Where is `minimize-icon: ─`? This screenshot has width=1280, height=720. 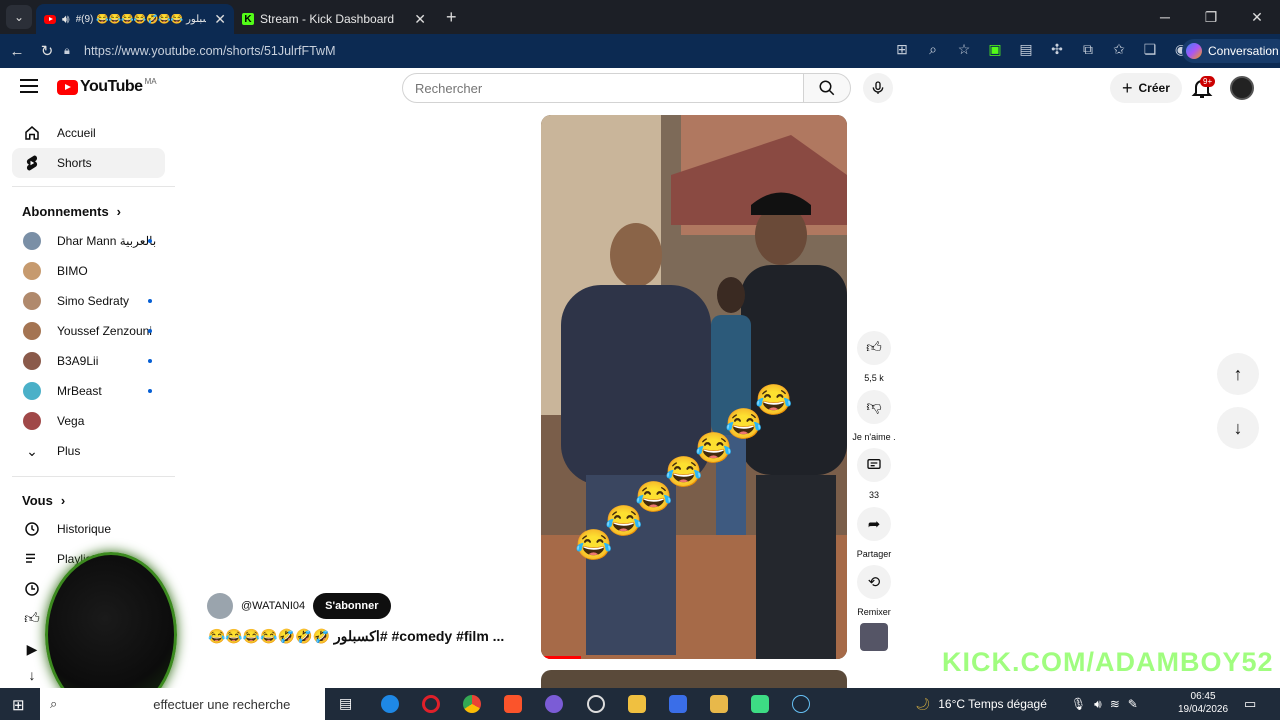 minimize-icon: ─ is located at coordinates (1165, 17).